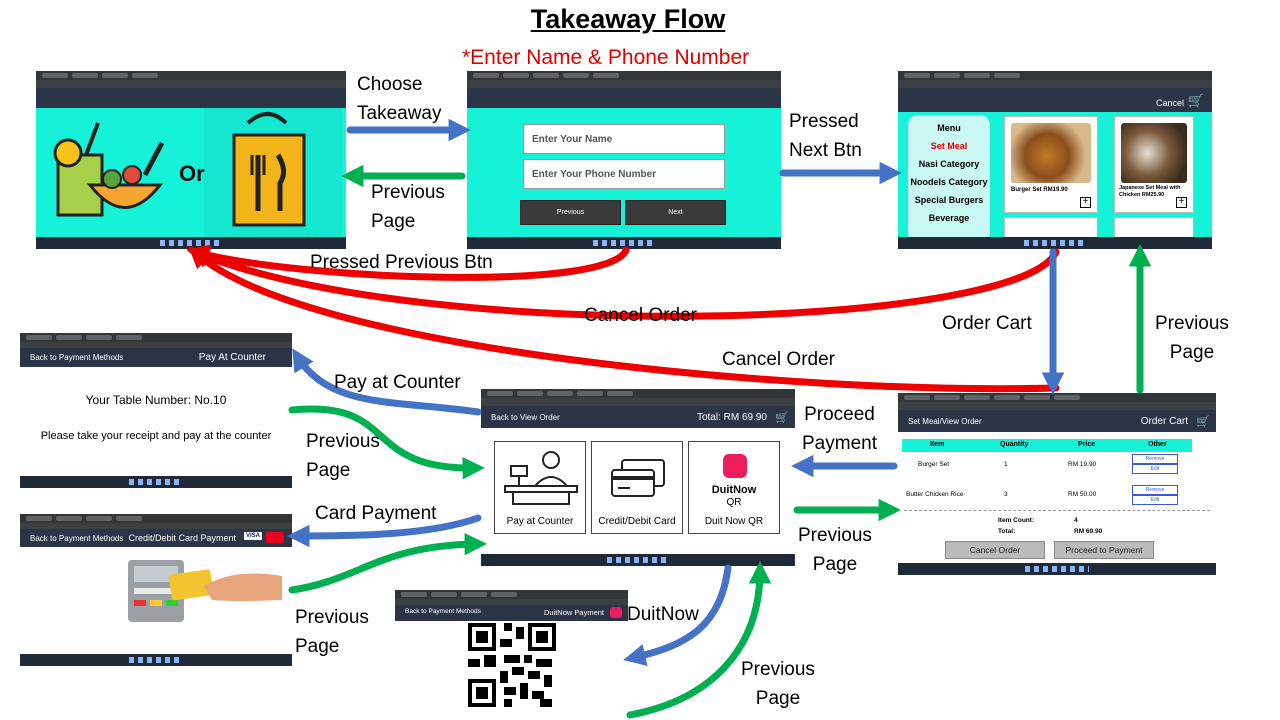 This screenshot has height=720, width=1280. I want to click on qr-code-image, so click(512, 665).